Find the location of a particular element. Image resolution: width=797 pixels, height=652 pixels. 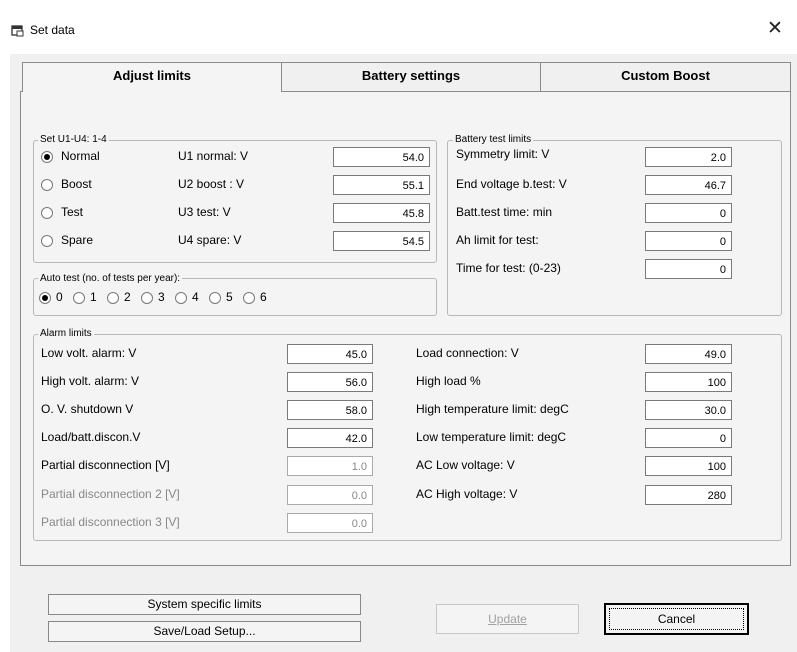

auto-test-label-4: 4 is located at coordinates (195, 297).